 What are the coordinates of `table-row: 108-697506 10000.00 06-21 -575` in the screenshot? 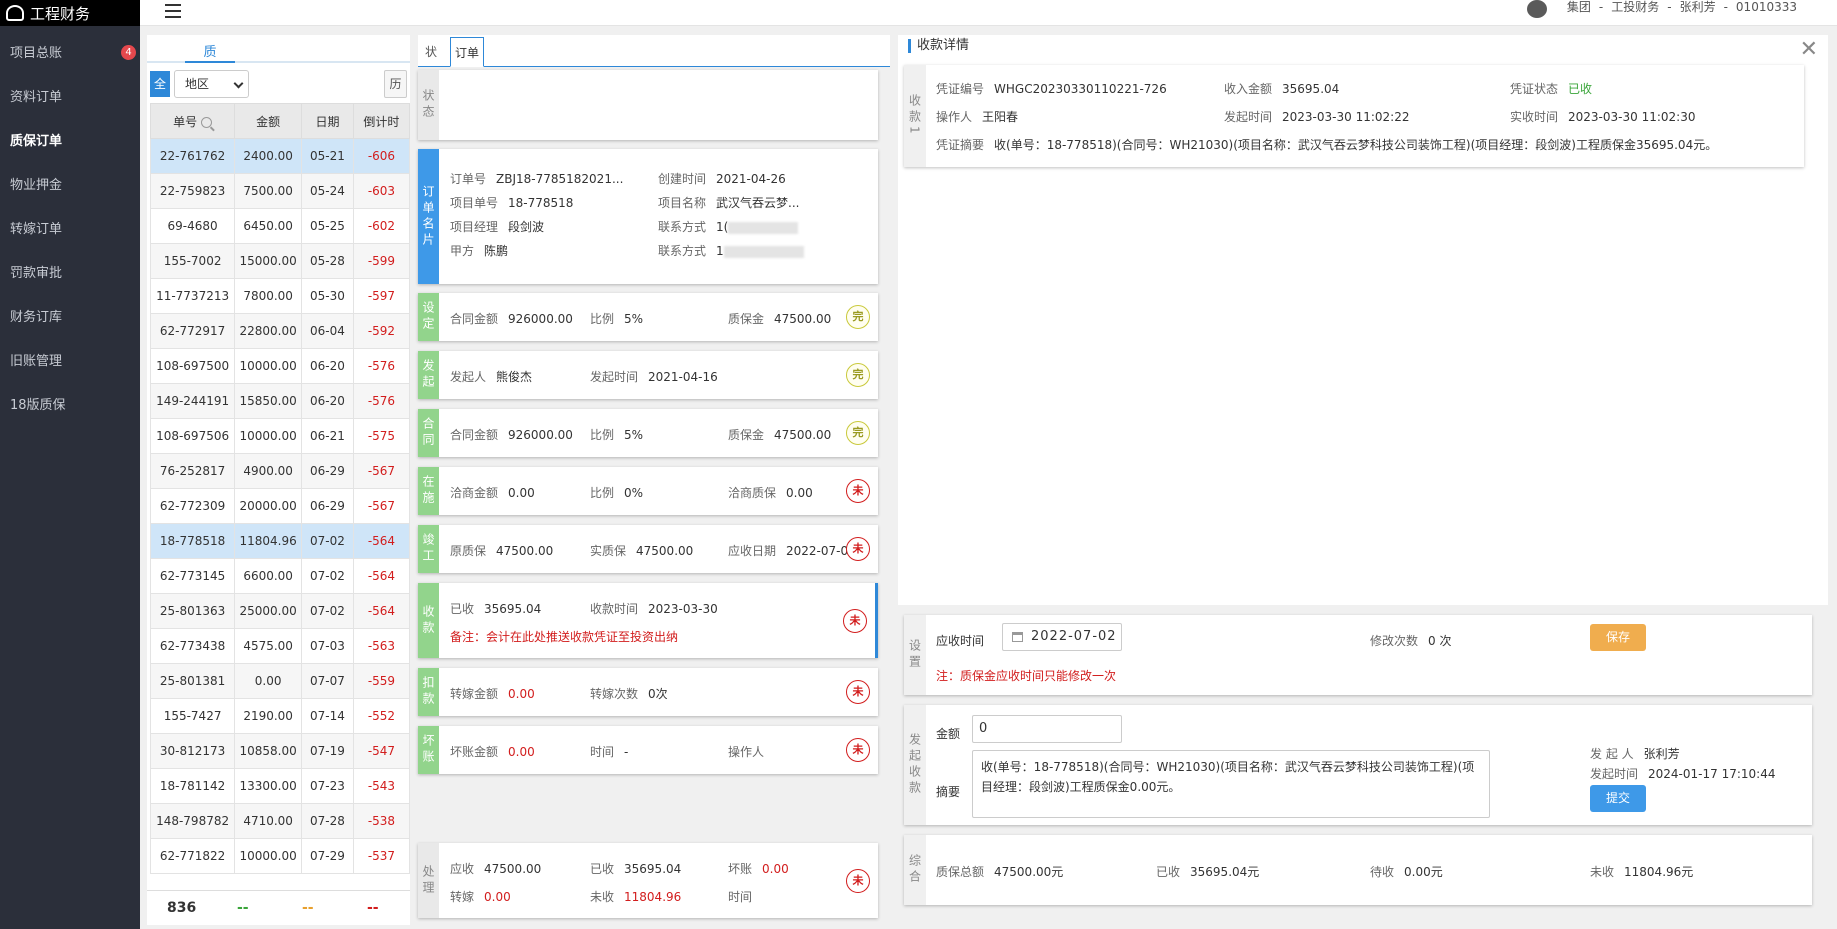 It's located at (280, 436).